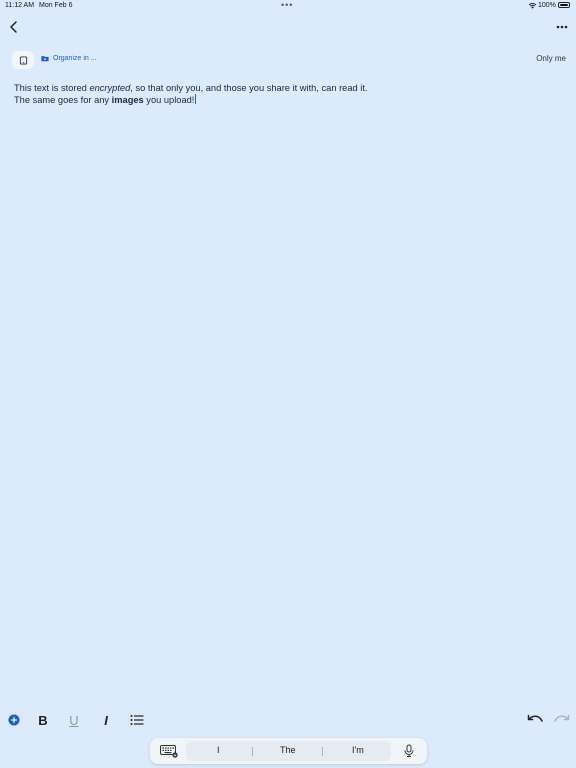 This screenshot has width=576, height=768. Describe the element at coordinates (74, 720) in the screenshot. I see `underline-button: U` at that location.